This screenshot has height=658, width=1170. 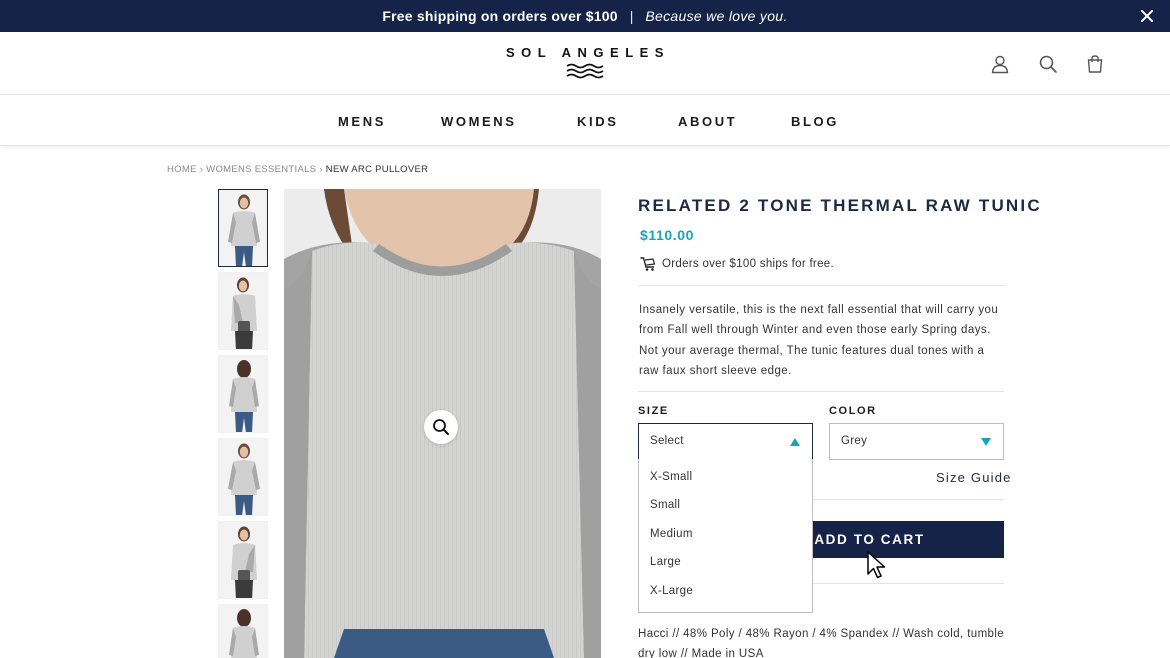 What do you see at coordinates (671, 591) in the screenshot?
I see `size-option-x-large: X-Large` at bounding box center [671, 591].